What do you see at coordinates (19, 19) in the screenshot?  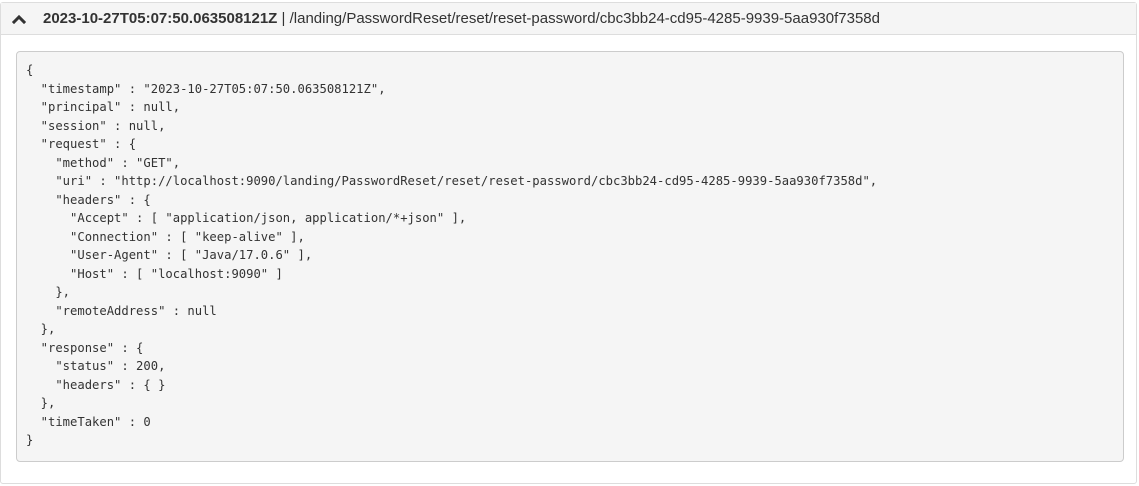 I see `chevron-up-icon` at bounding box center [19, 19].